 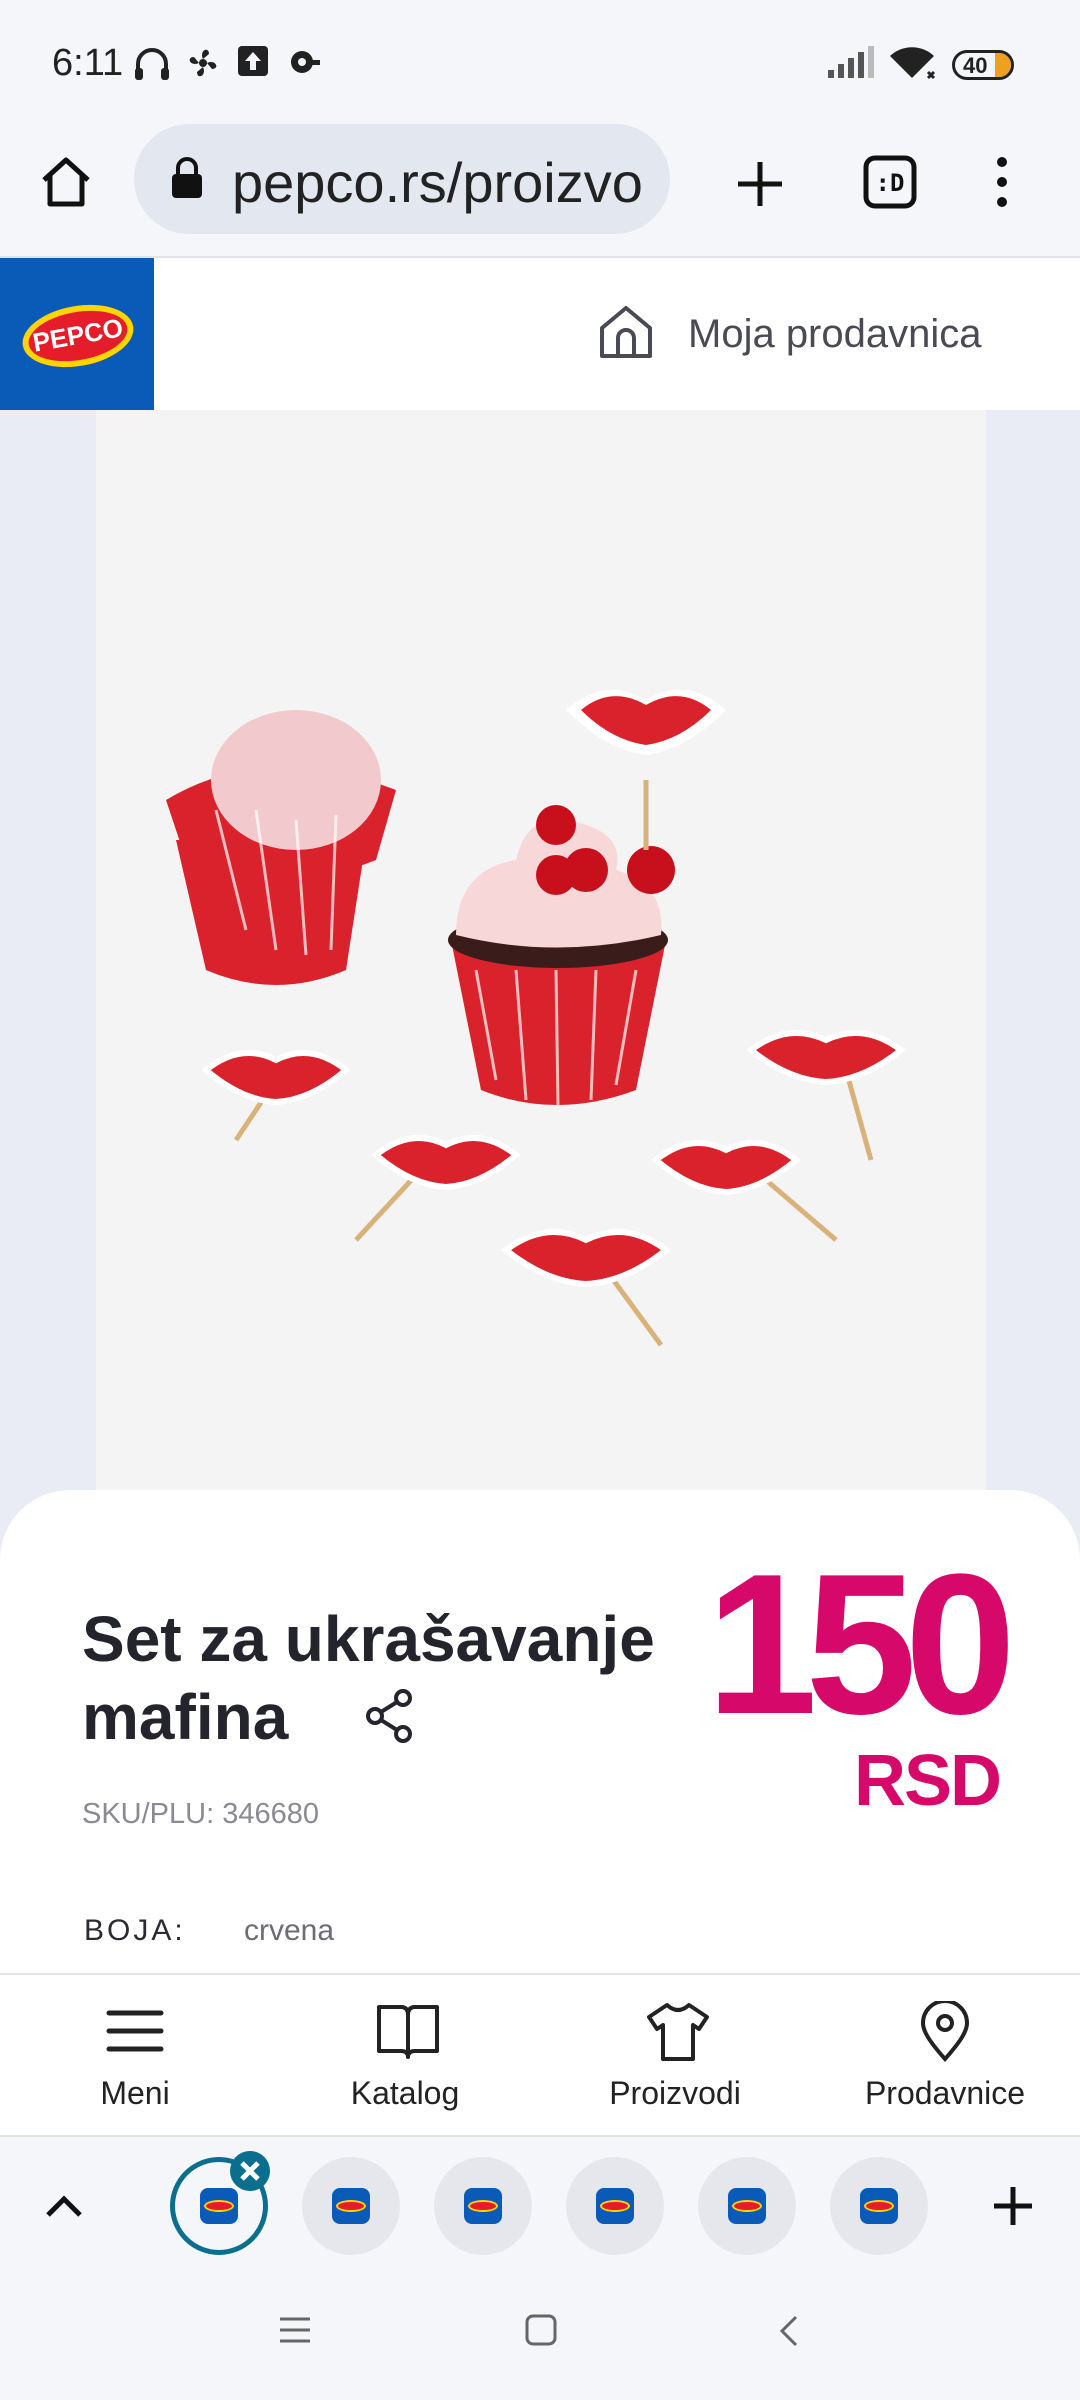 I want to click on color-label: BOJA:, so click(x=135, y=1930).